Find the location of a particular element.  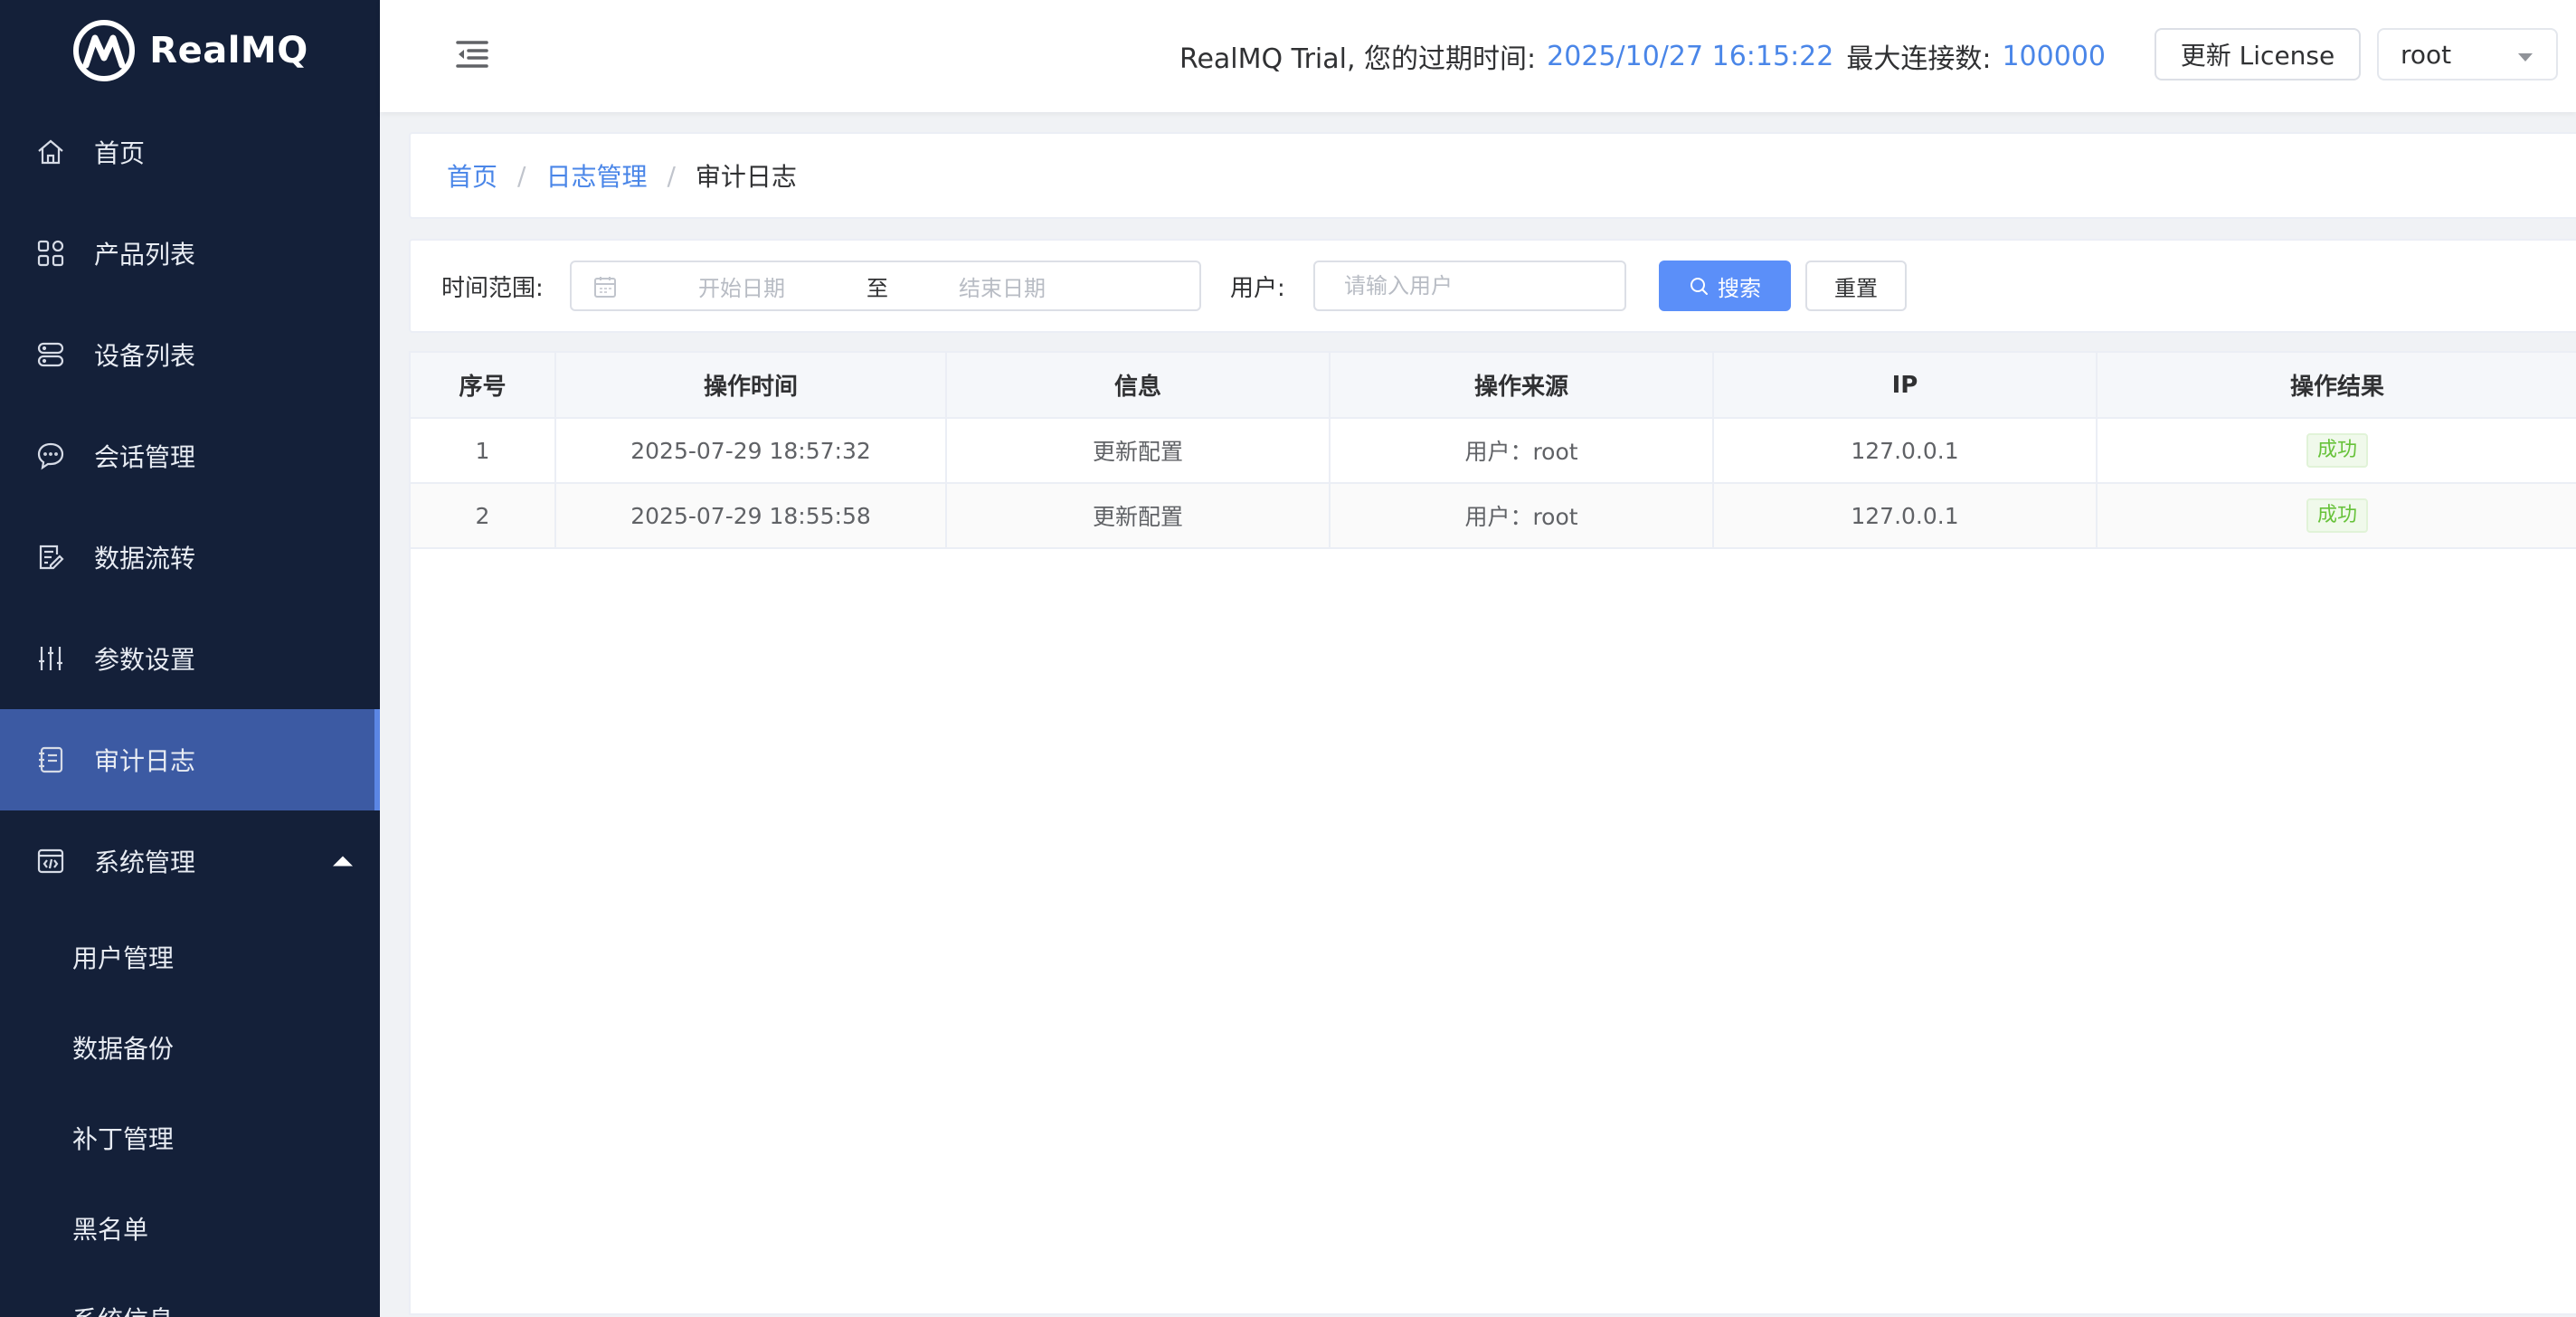

search-button: 搜索 is located at coordinates (1725, 286).